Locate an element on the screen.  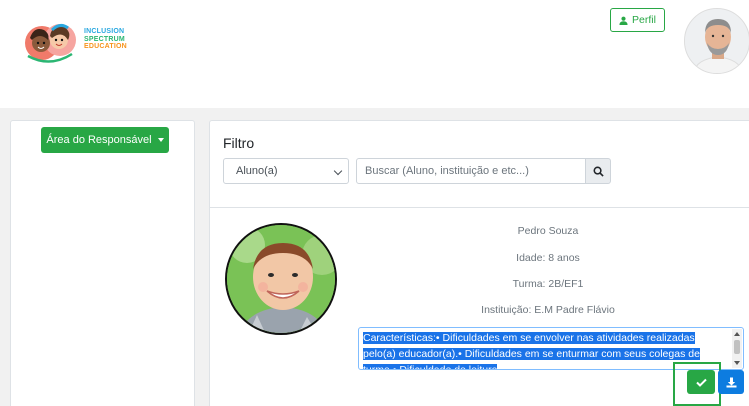
check-icon is located at coordinates (701, 382).